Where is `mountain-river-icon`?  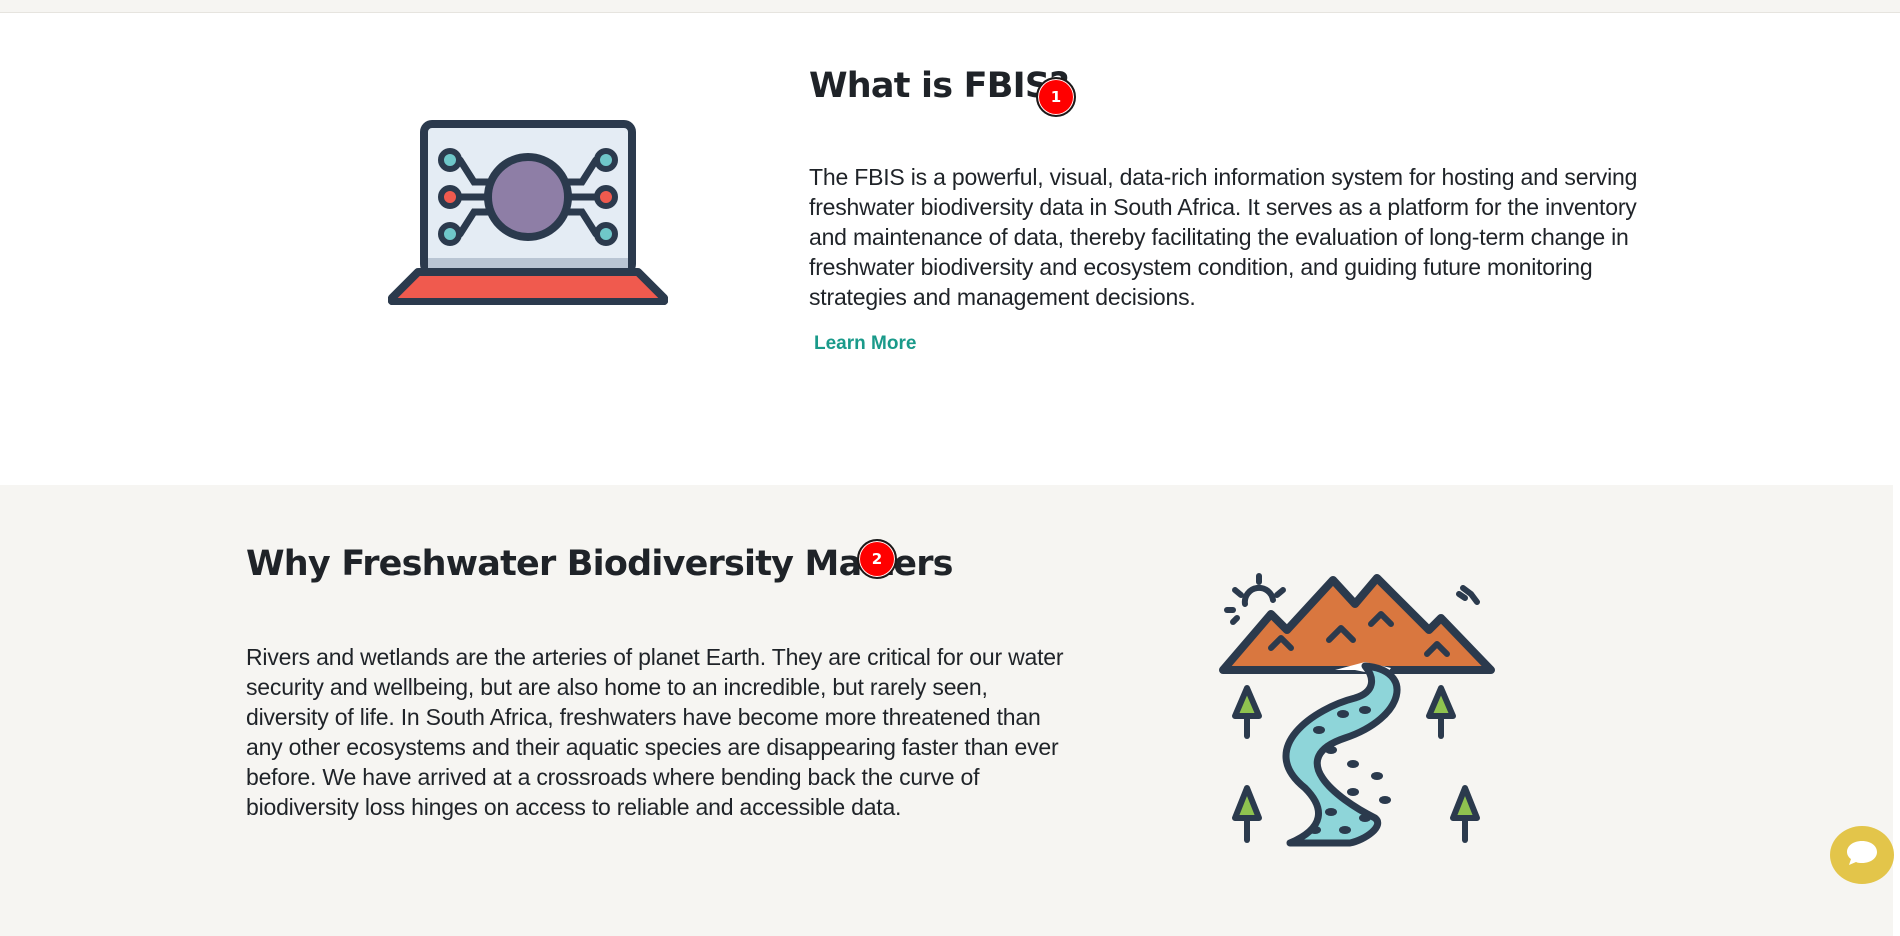 mountain-river-icon is located at coordinates (1355, 708).